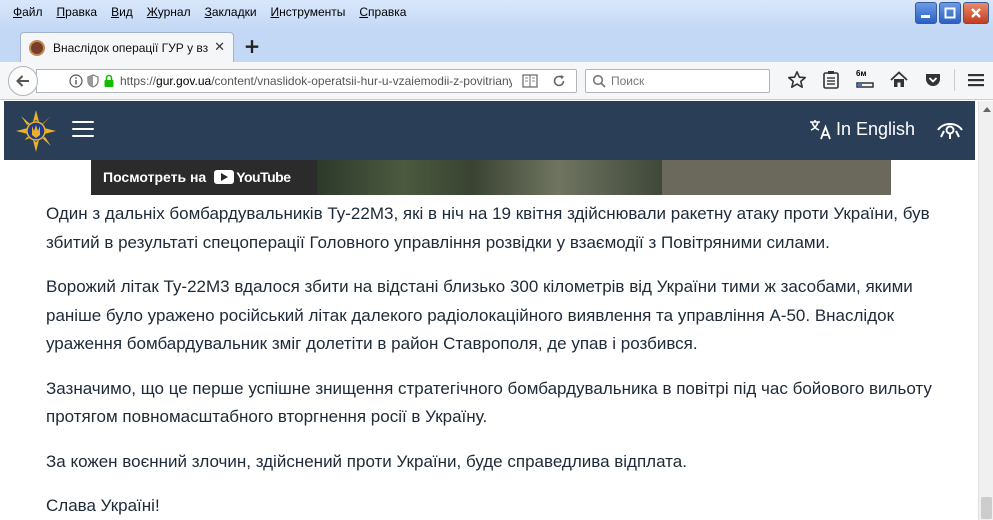  Describe the element at coordinates (886, 80) in the screenshot. I see `toolbar: 6м` at that location.